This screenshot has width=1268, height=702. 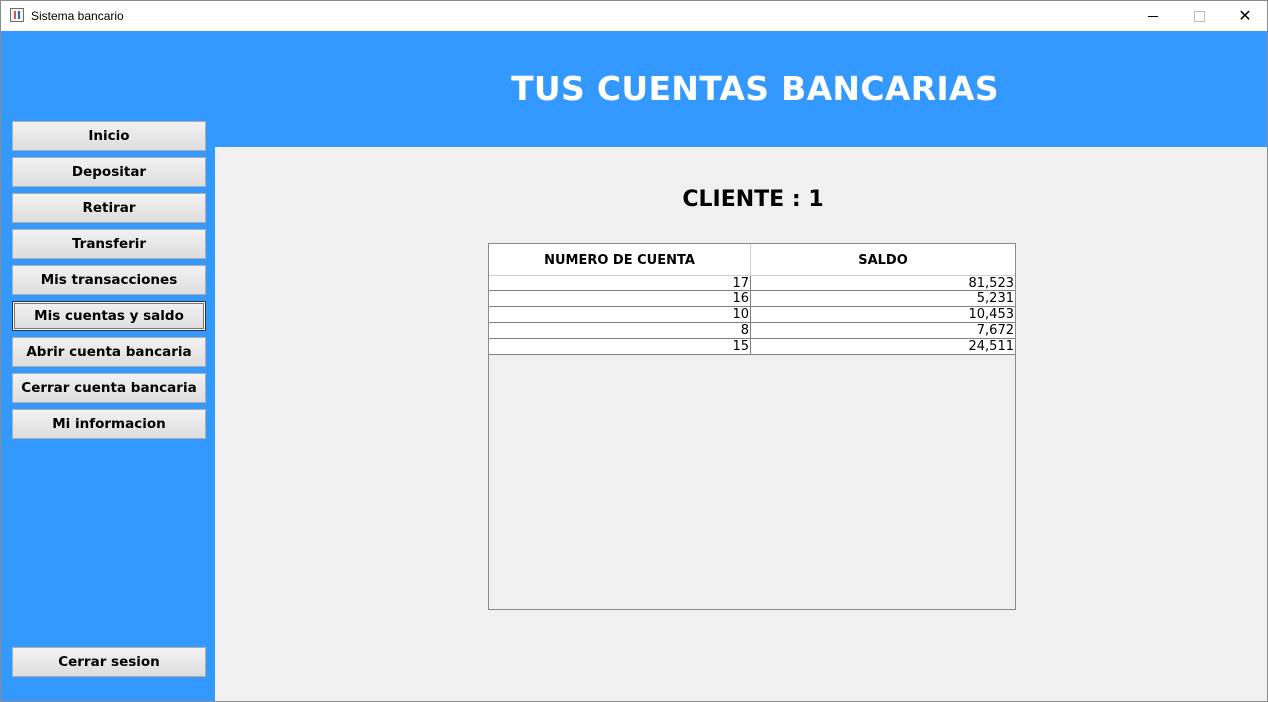 I want to click on close-icon: ✕, so click(x=1245, y=15).